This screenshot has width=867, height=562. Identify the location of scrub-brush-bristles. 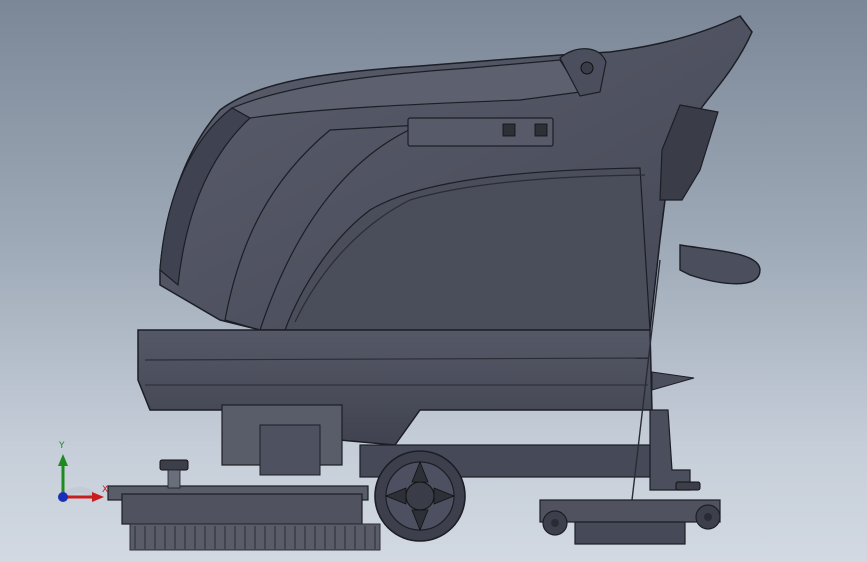
(255, 537).